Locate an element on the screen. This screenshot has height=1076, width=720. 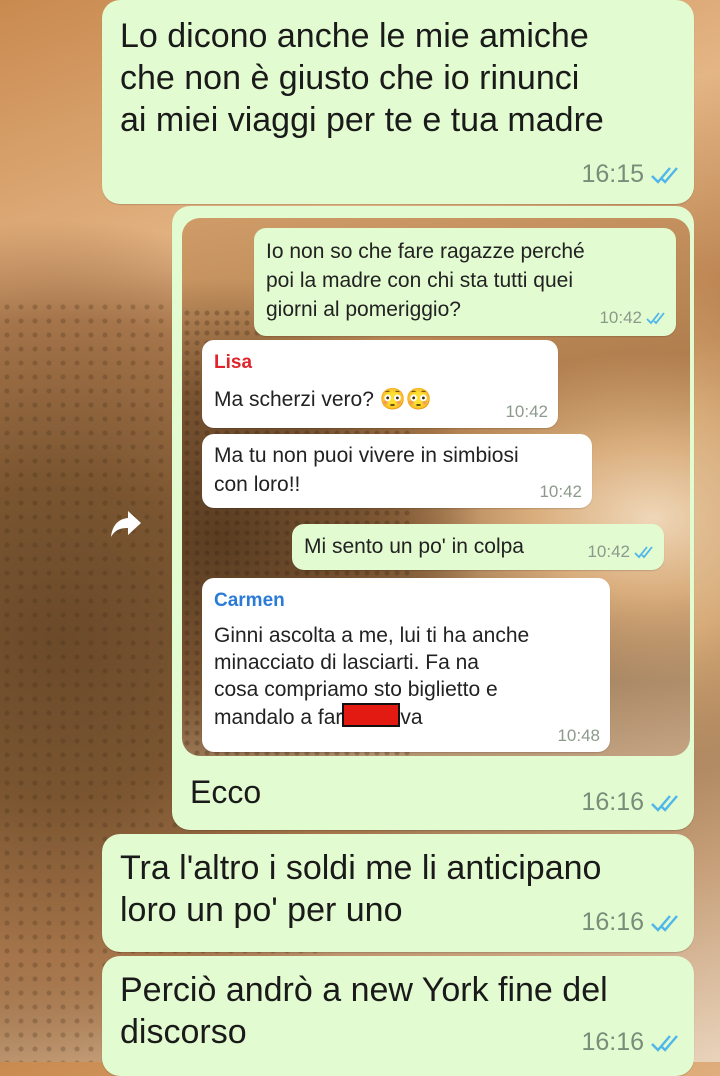
chat-message: Mi sento un po' in colpa 10:42 is located at coordinates (478, 547).